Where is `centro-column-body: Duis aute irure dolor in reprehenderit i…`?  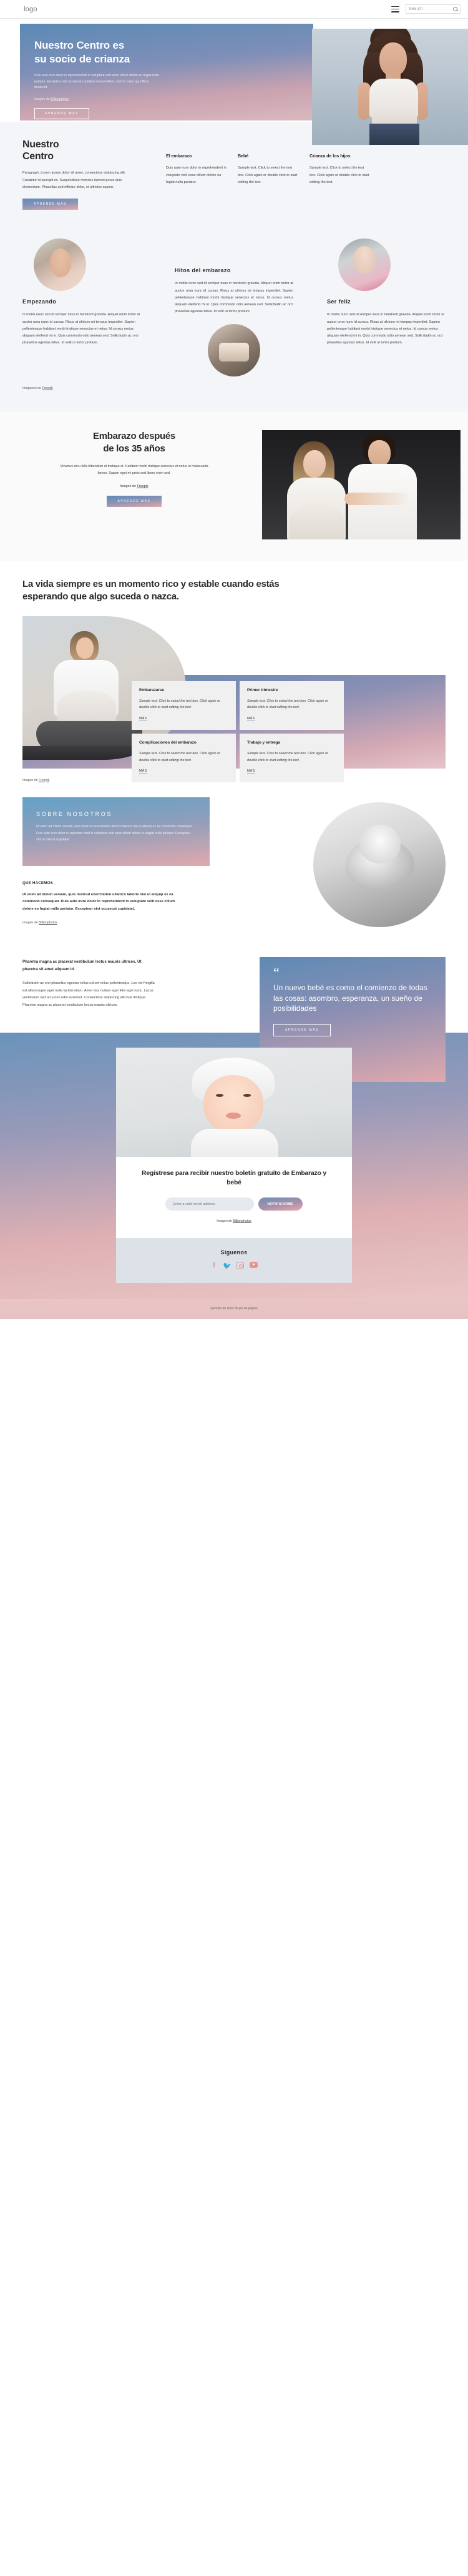 centro-column-body: Duis aute irure dolor in reprehenderit i… is located at coordinates (197, 175).